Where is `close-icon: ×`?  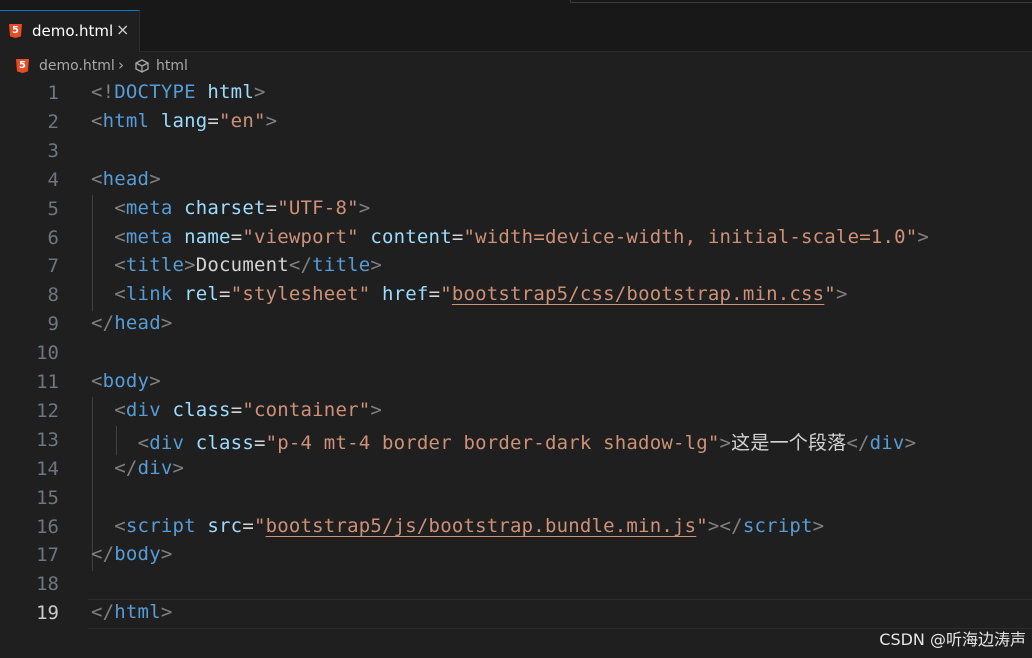 close-icon: × is located at coordinates (122, 29).